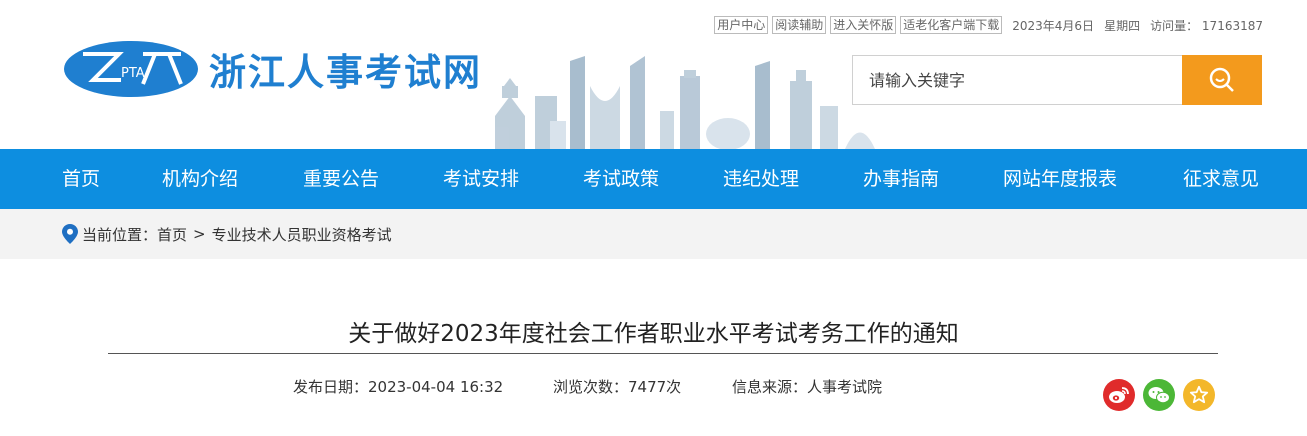 Image resolution: width=1307 pixels, height=436 pixels. I want to click on view-count: 浏览次数：7477次, so click(617, 387).